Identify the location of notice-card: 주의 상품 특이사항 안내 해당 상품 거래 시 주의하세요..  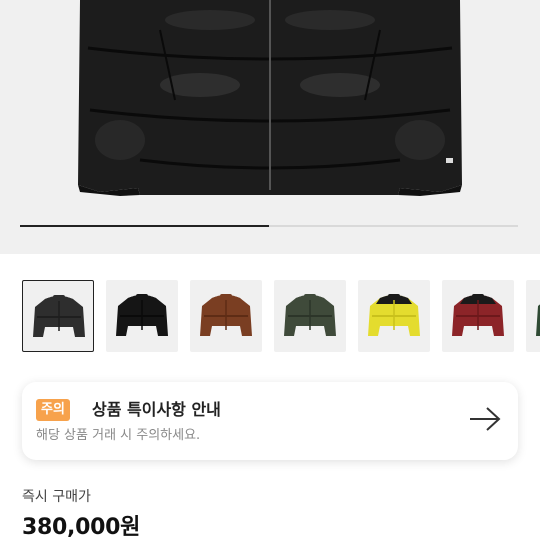
(270, 421).